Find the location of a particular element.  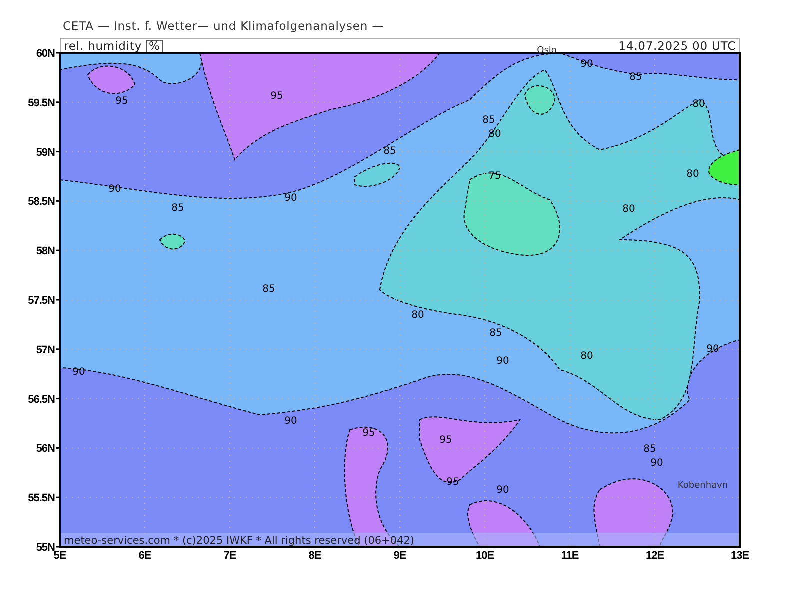

latitude-label: 59N is located at coordinates (45, 152).